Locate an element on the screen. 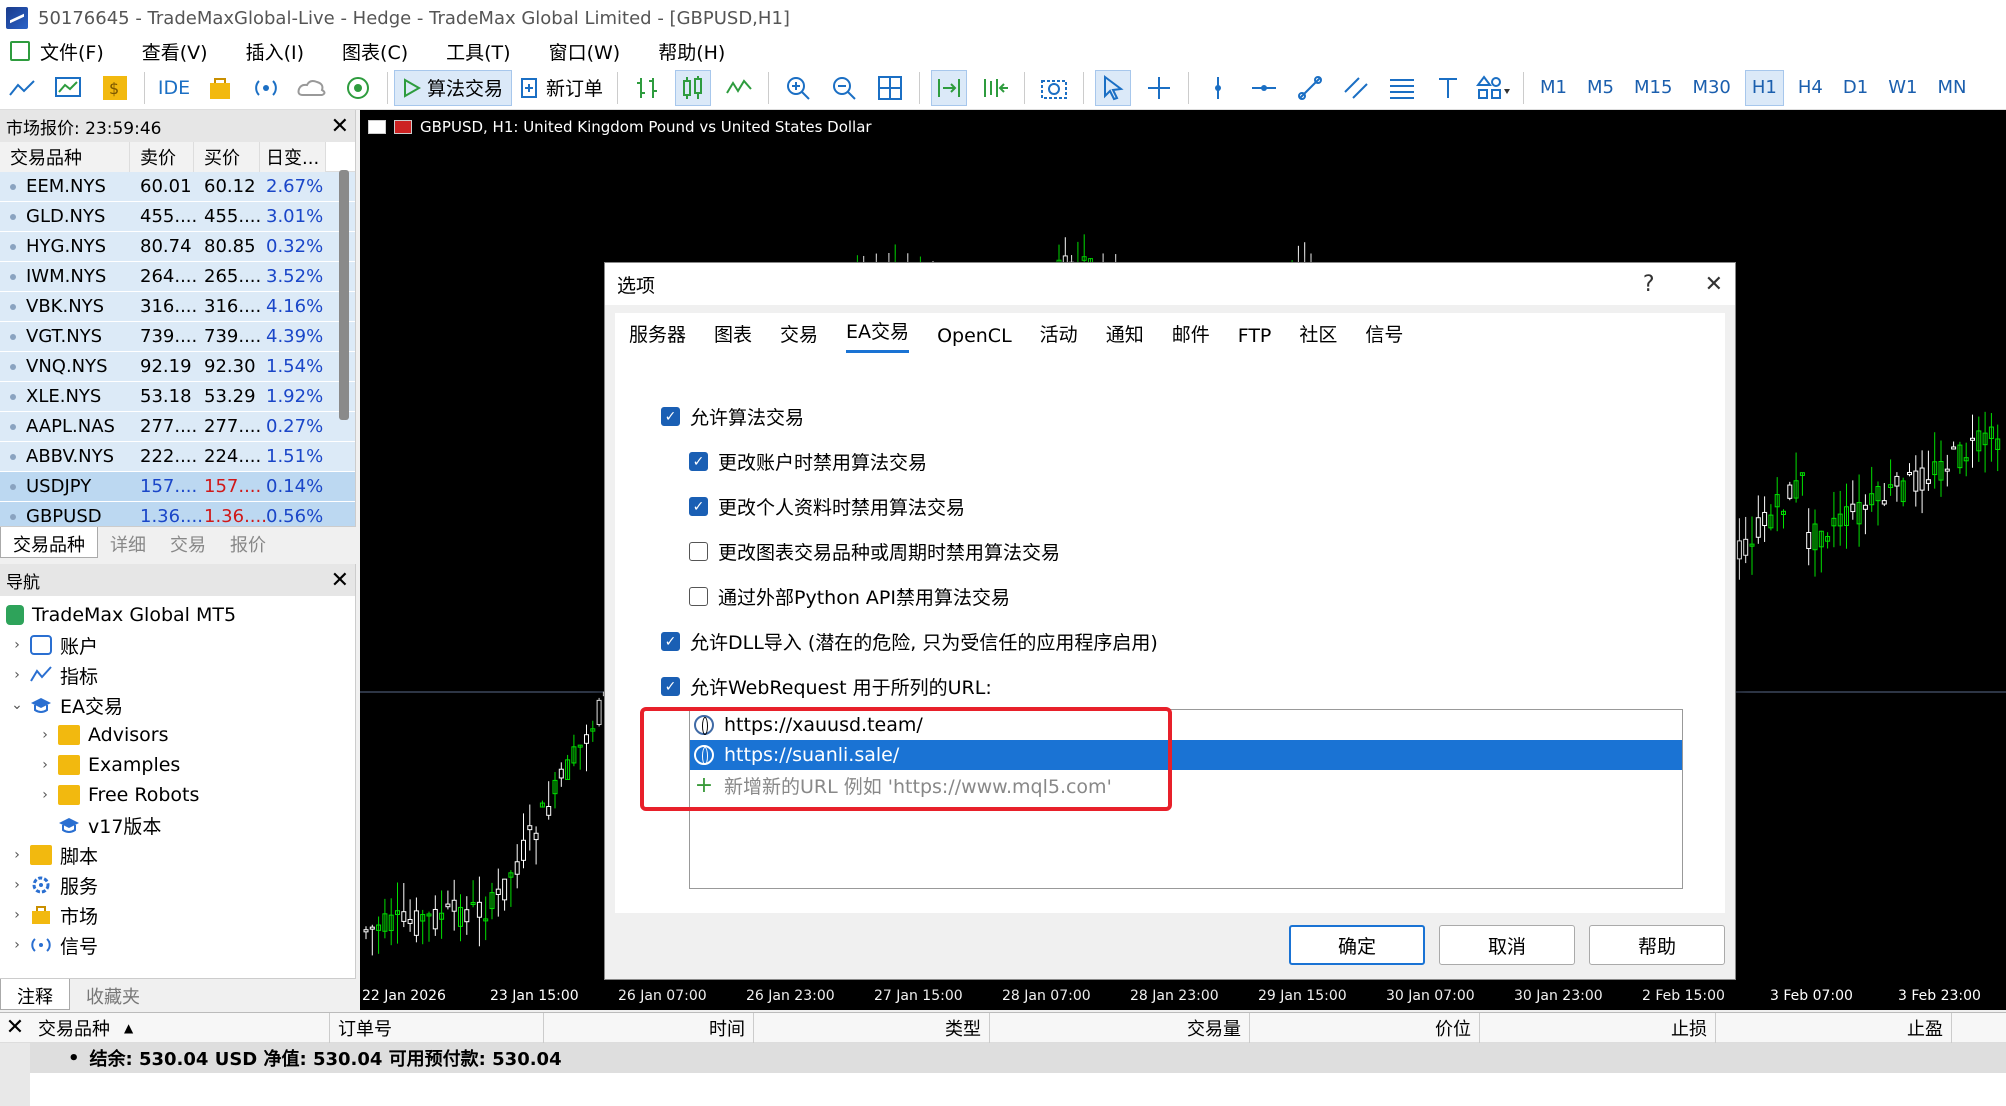 The height and width of the screenshot is (1106, 2006). column-bid: 卖价 is located at coordinates (162, 156).